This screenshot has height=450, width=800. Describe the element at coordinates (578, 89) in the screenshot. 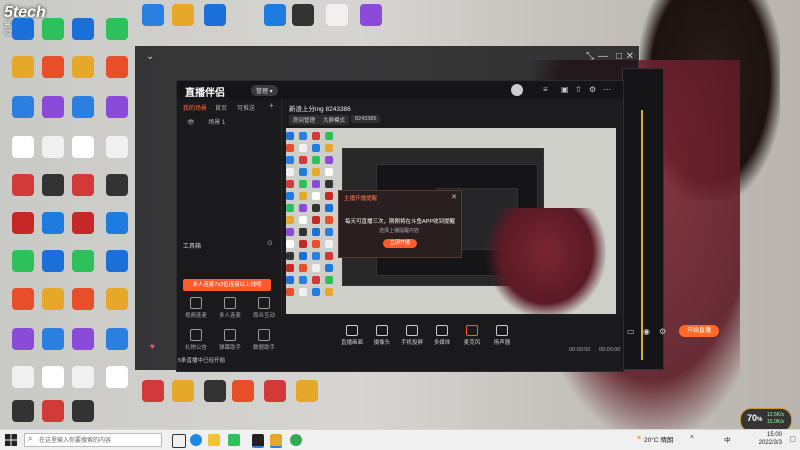

I see `share-icon: ⇧` at that location.